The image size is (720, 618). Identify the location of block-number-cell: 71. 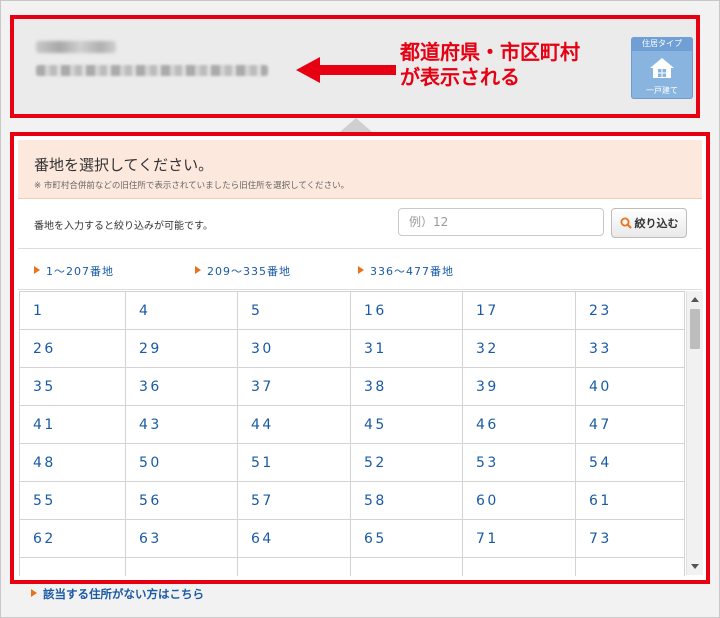
(519, 539).